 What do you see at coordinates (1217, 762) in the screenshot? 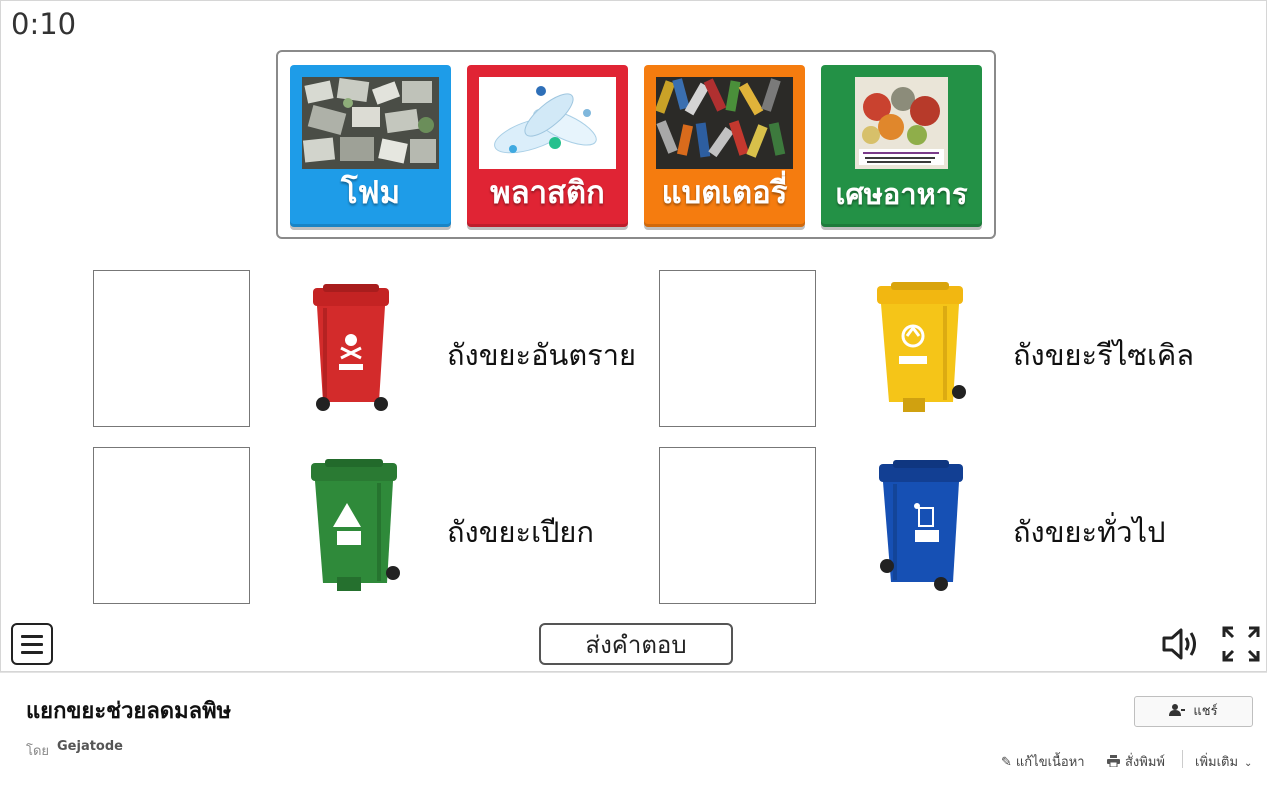
I see `more-label: เพิ่มเติม` at bounding box center [1217, 762].